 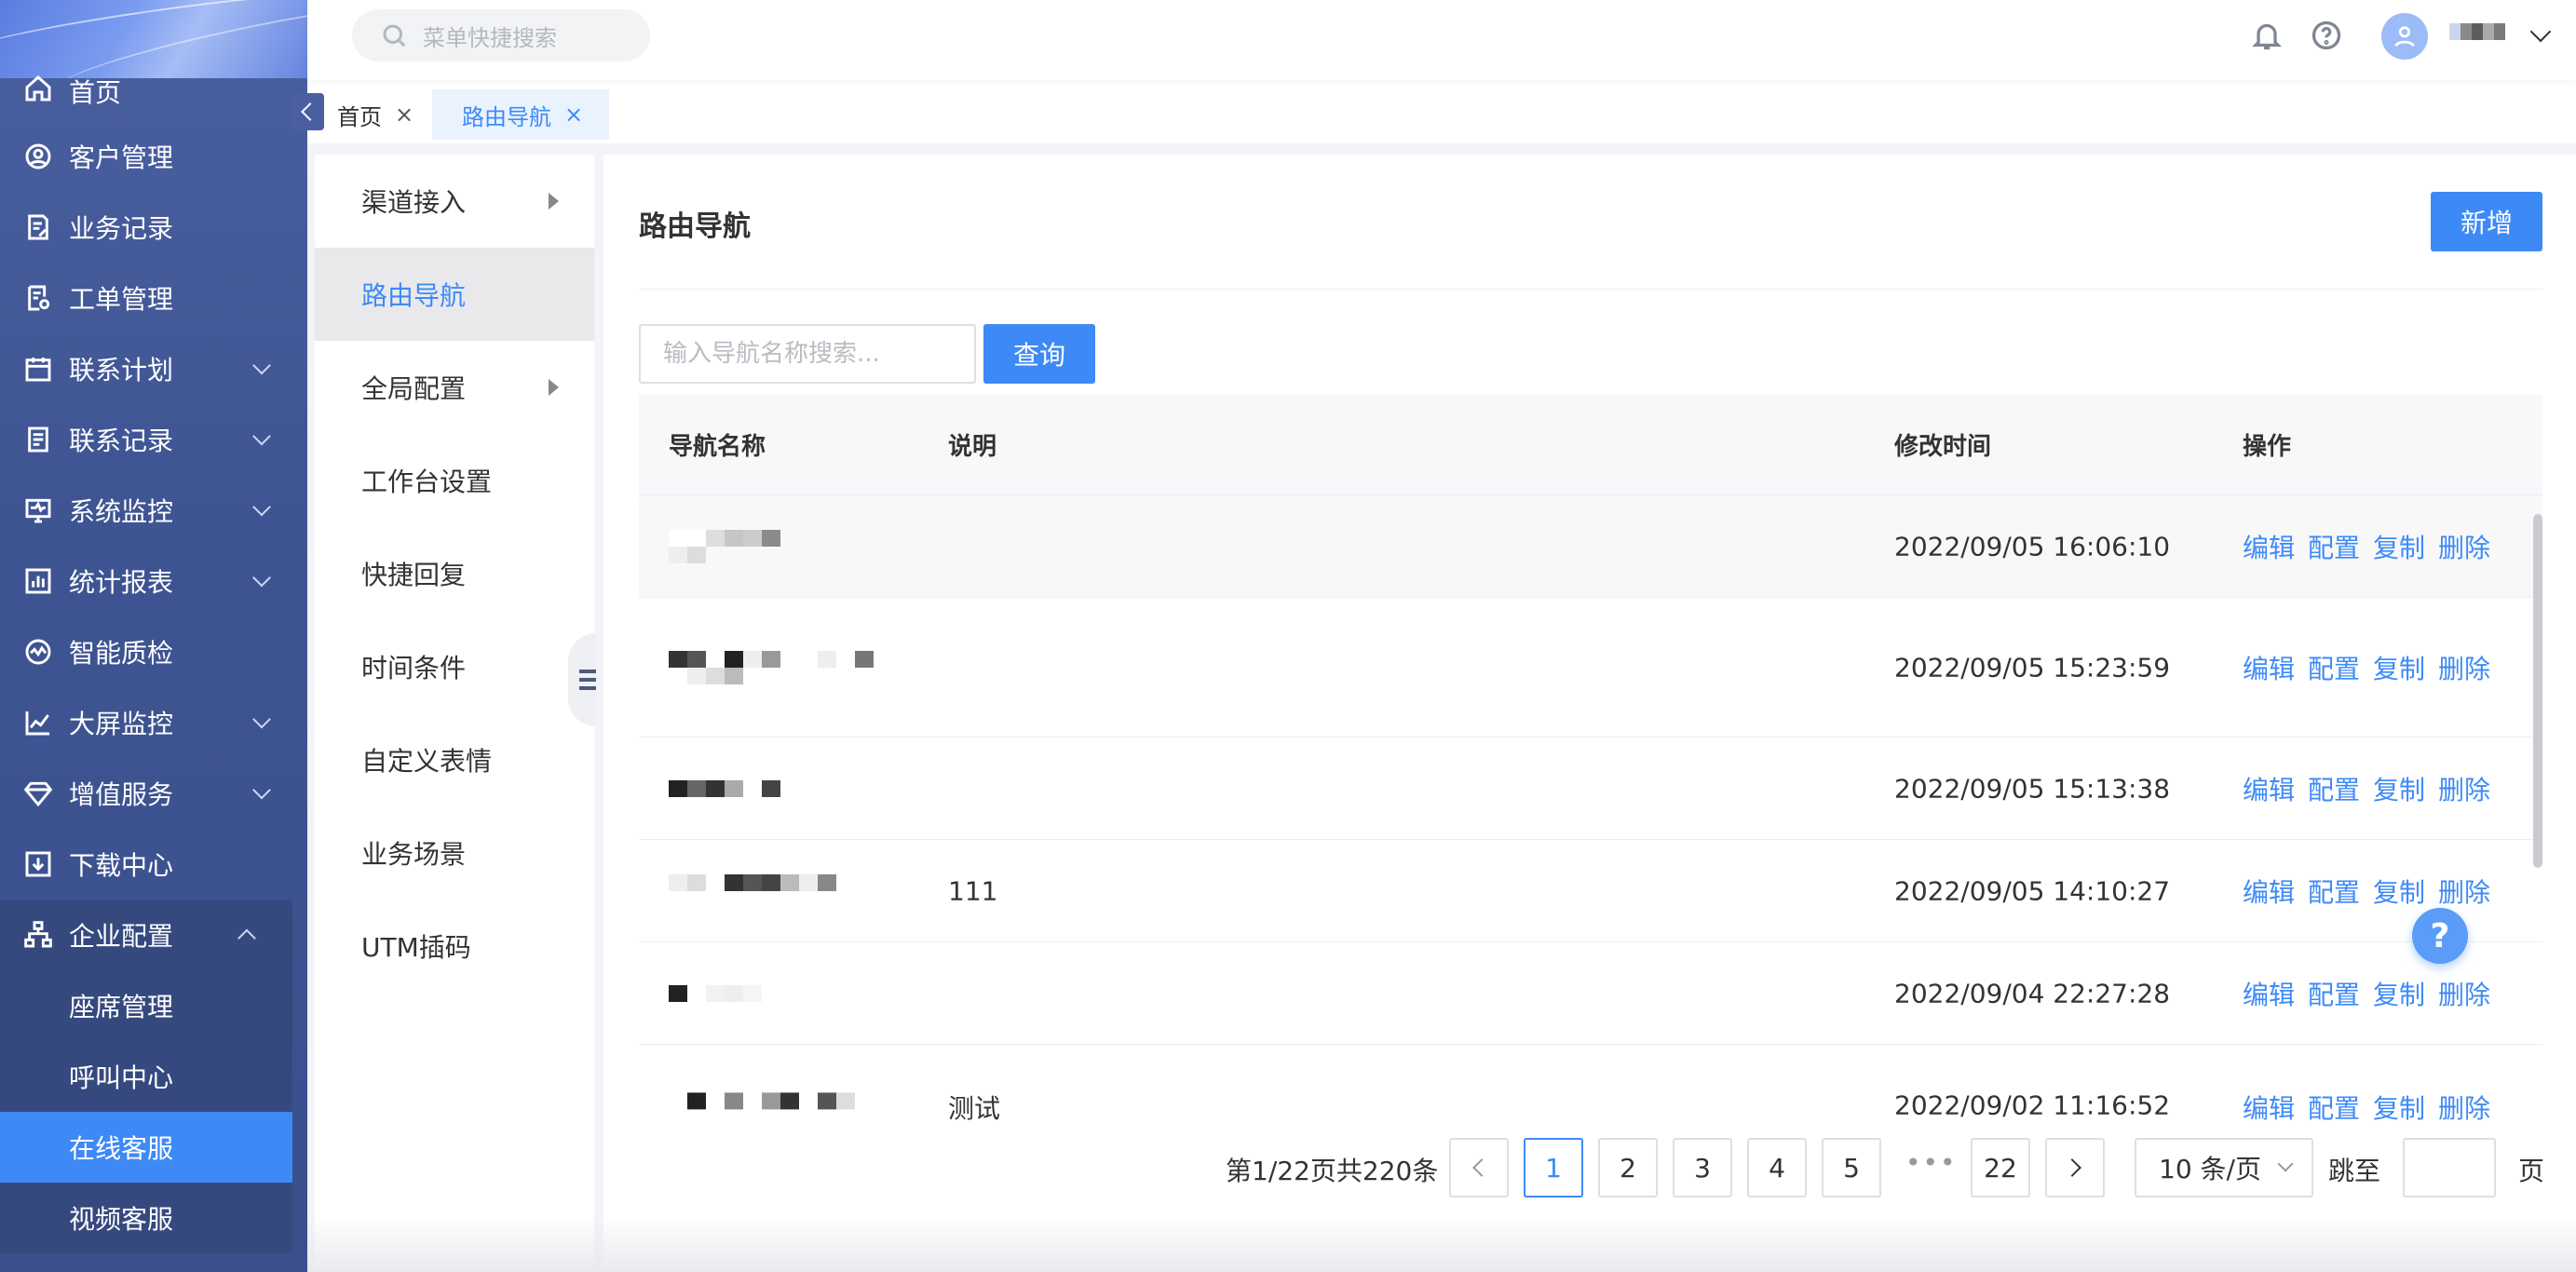 I want to click on subnav-item-custom-emoji: 自定义表情, so click(x=454, y=760).